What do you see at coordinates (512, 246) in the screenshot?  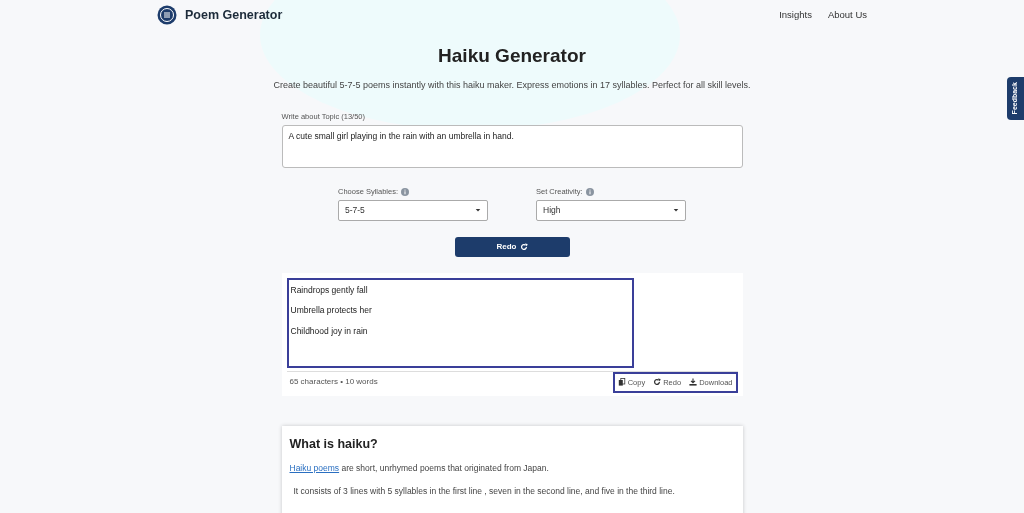 I see `redo-button: Redo` at bounding box center [512, 246].